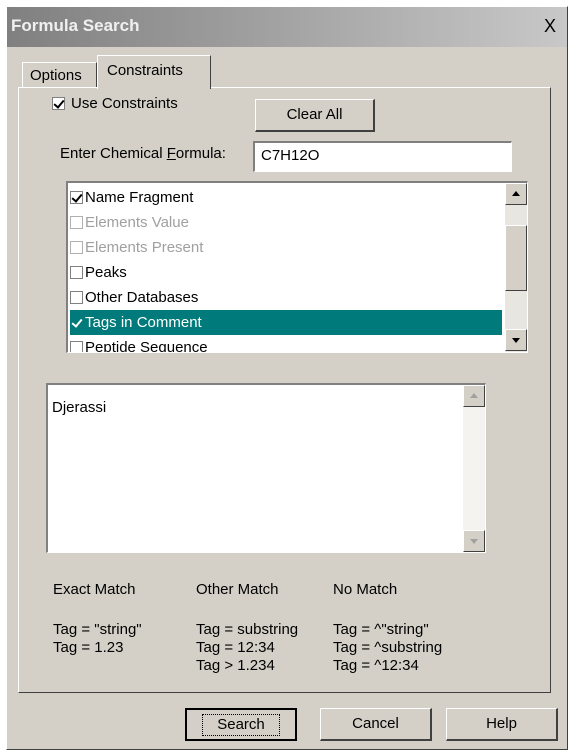 This screenshot has height=755, width=576. Describe the element at coordinates (502, 724) in the screenshot. I see `help-button: Help` at that location.